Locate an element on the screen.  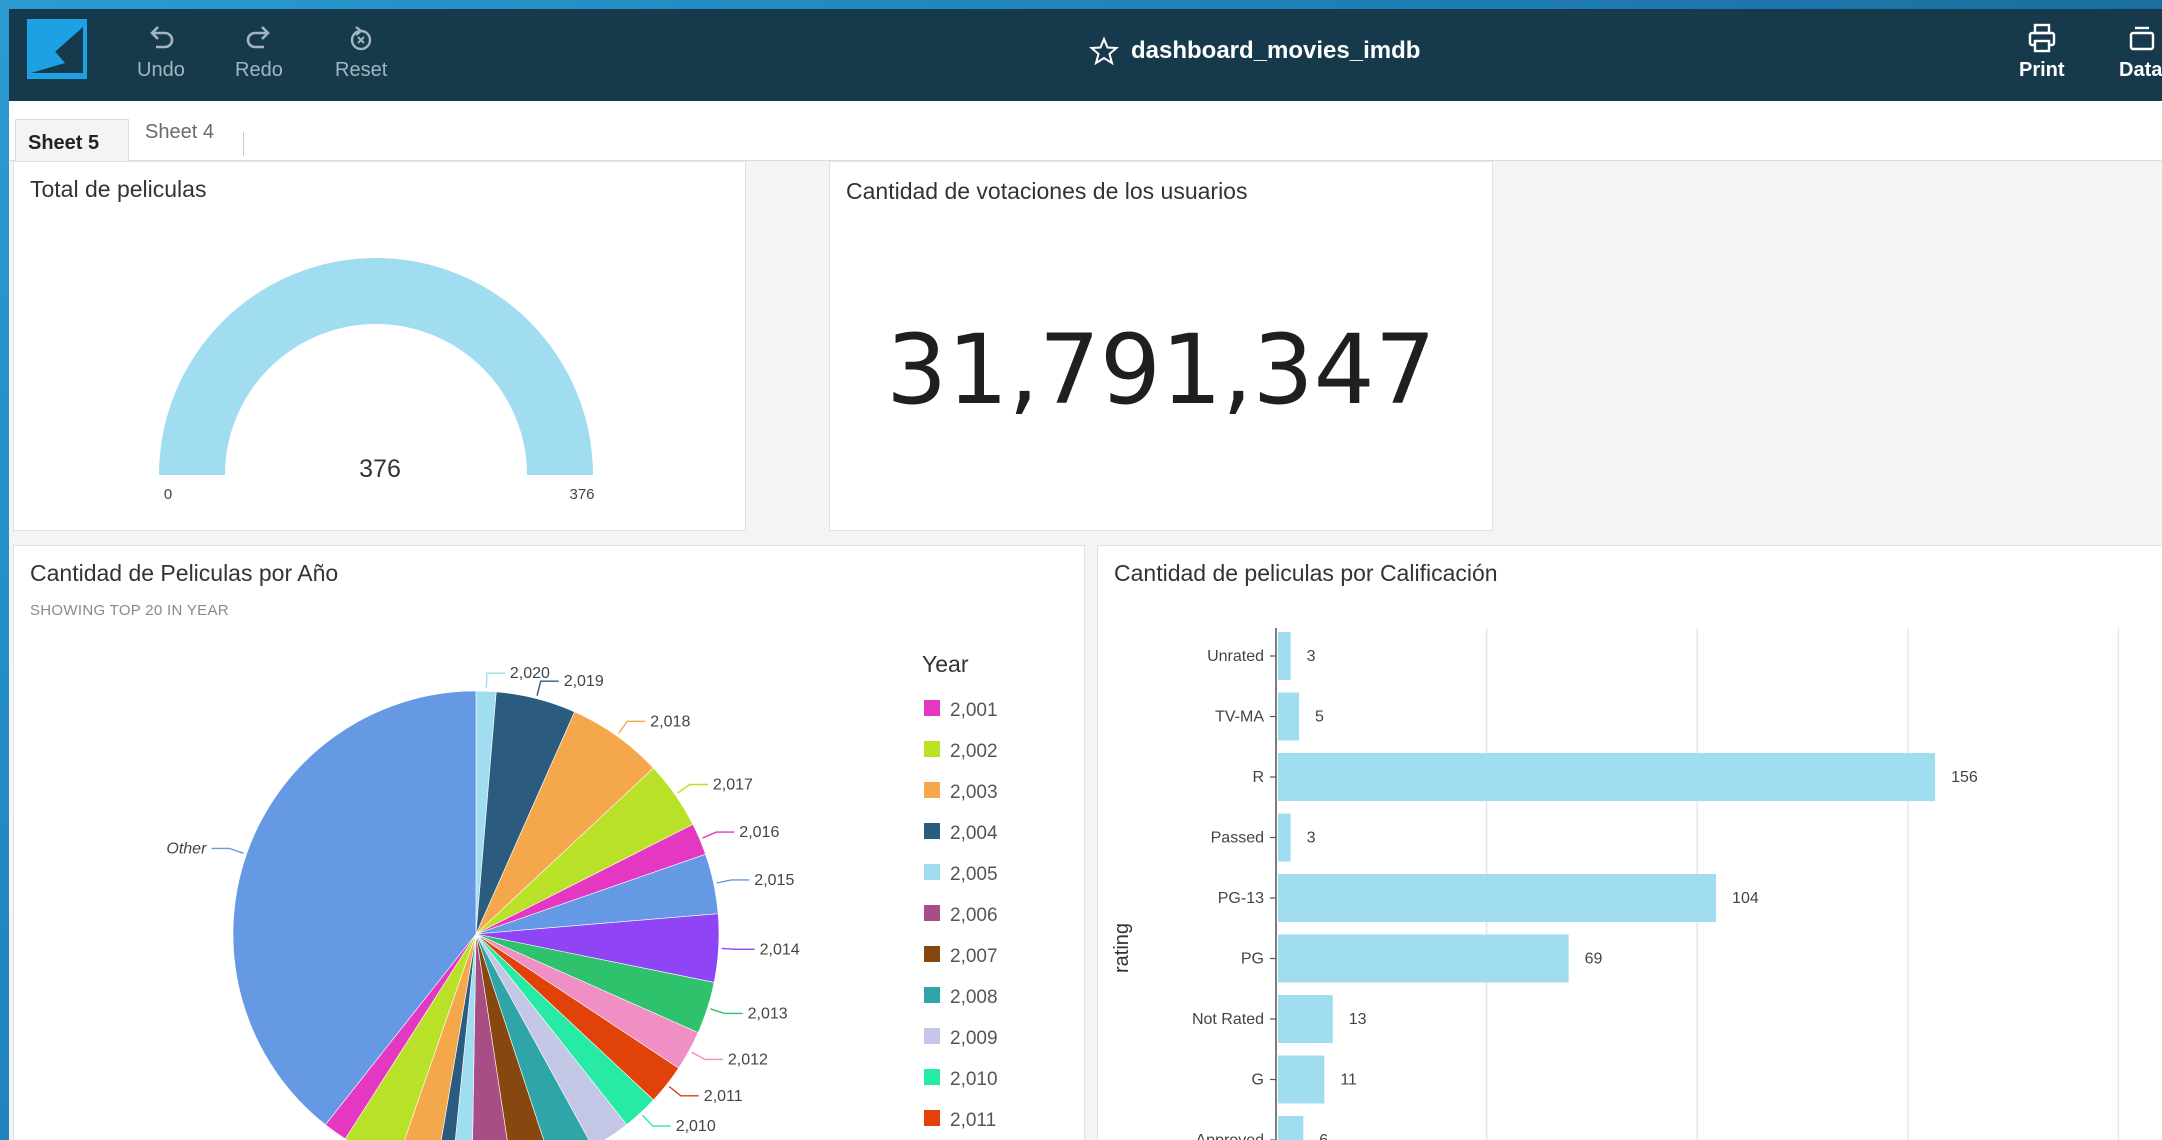
star-icon is located at coordinates (1104, 51).